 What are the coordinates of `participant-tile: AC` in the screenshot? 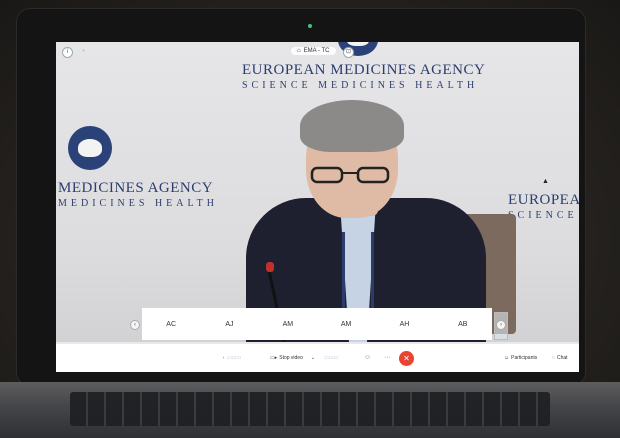 It's located at (171, 324).